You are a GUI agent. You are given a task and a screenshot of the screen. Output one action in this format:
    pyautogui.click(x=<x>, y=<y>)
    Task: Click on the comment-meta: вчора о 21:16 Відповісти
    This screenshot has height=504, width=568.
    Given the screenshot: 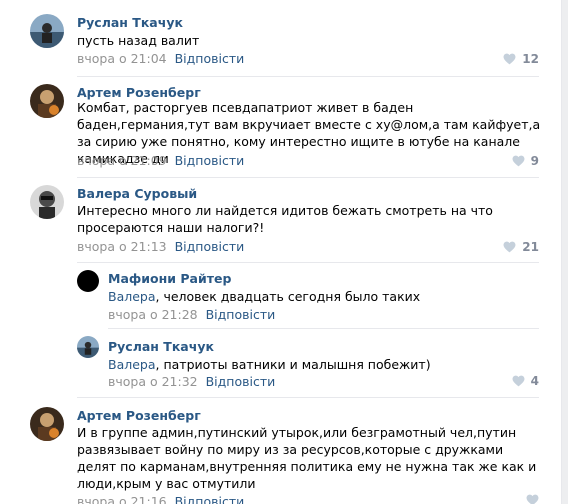 What is the action you would take?
    pyautogui.click(x=160, y=499)
    